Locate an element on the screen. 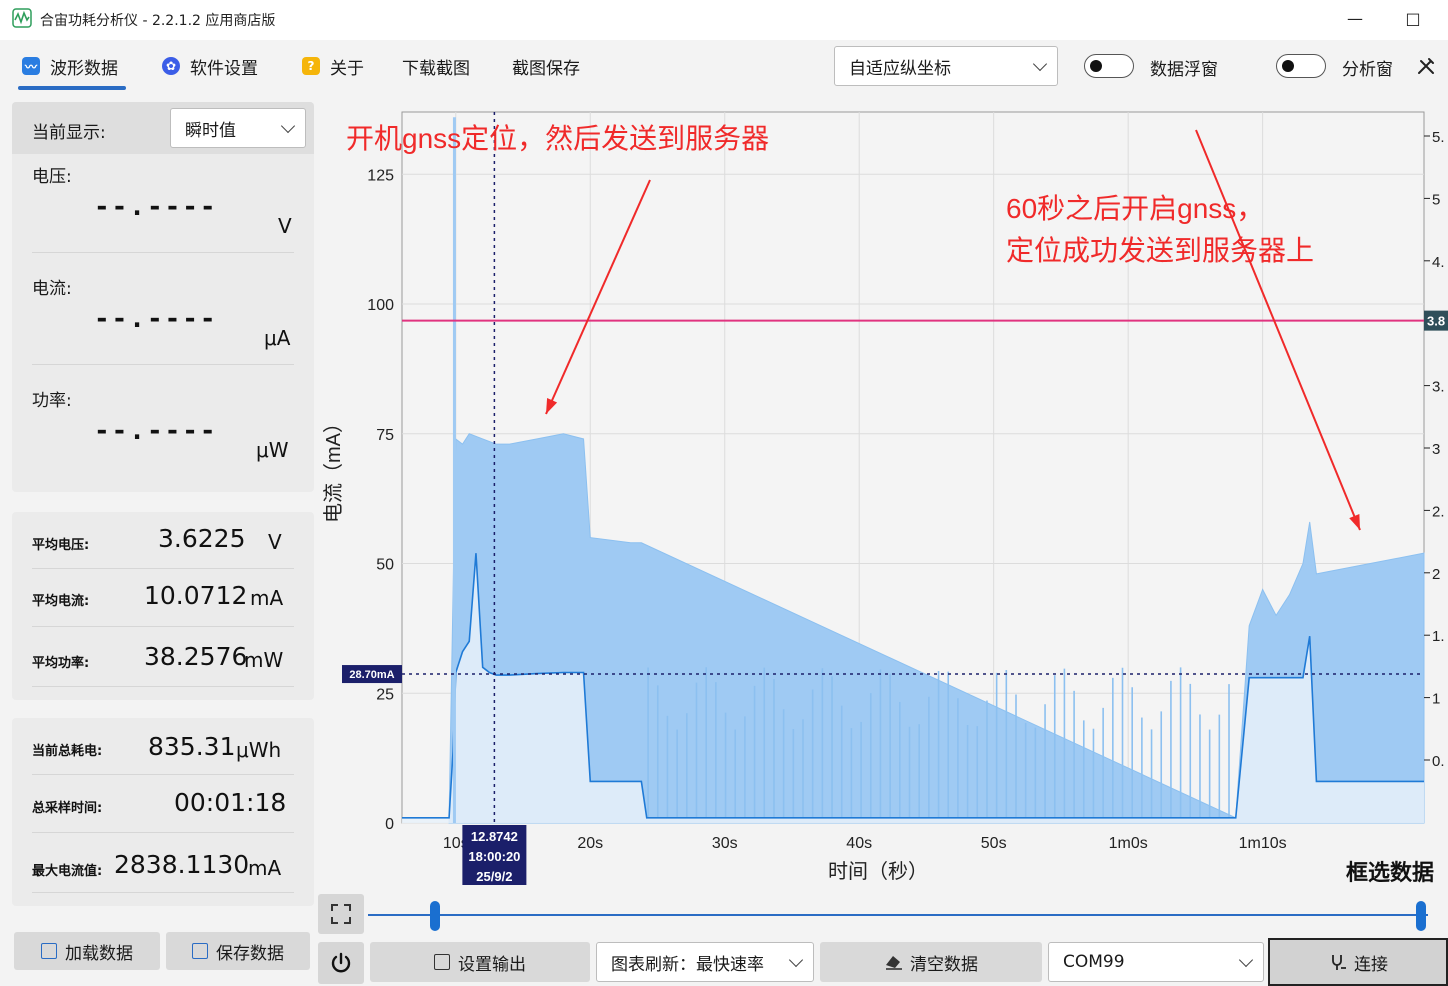 The height and width of the screenshot is (986, 1448). voltage-unit: V is located at coordinates (285, 226).